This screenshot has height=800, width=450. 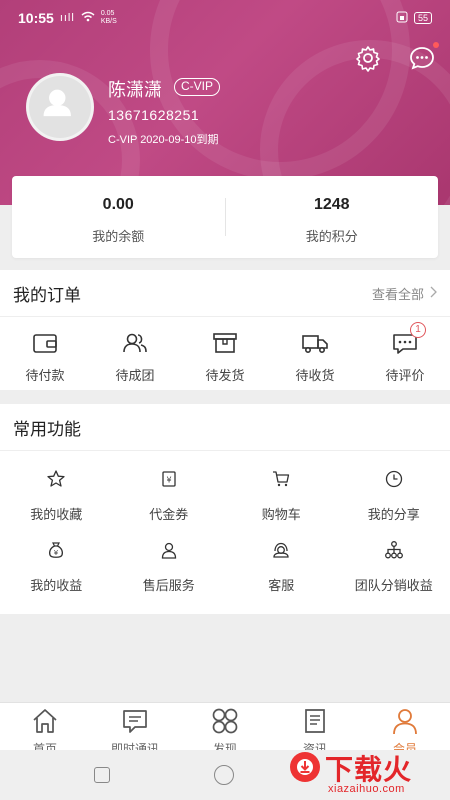 I want to click on tab-chat: 即时通讯, so click(x=135, y=726).